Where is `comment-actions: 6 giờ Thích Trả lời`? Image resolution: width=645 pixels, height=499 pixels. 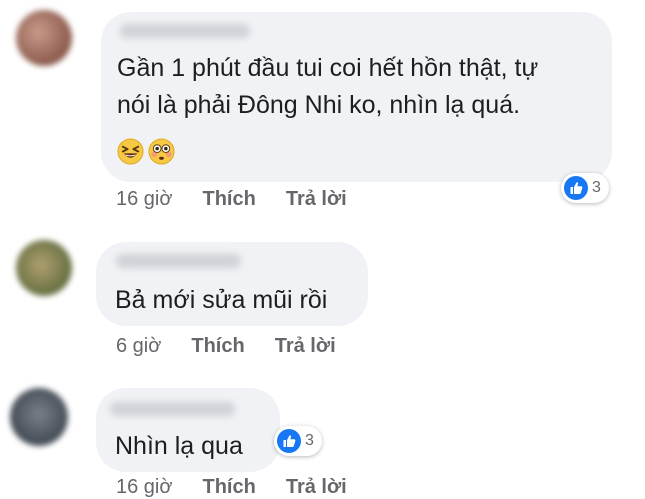
comment-actions: 6 giờ Thích Trả lời is located at coordinates (226, 346).